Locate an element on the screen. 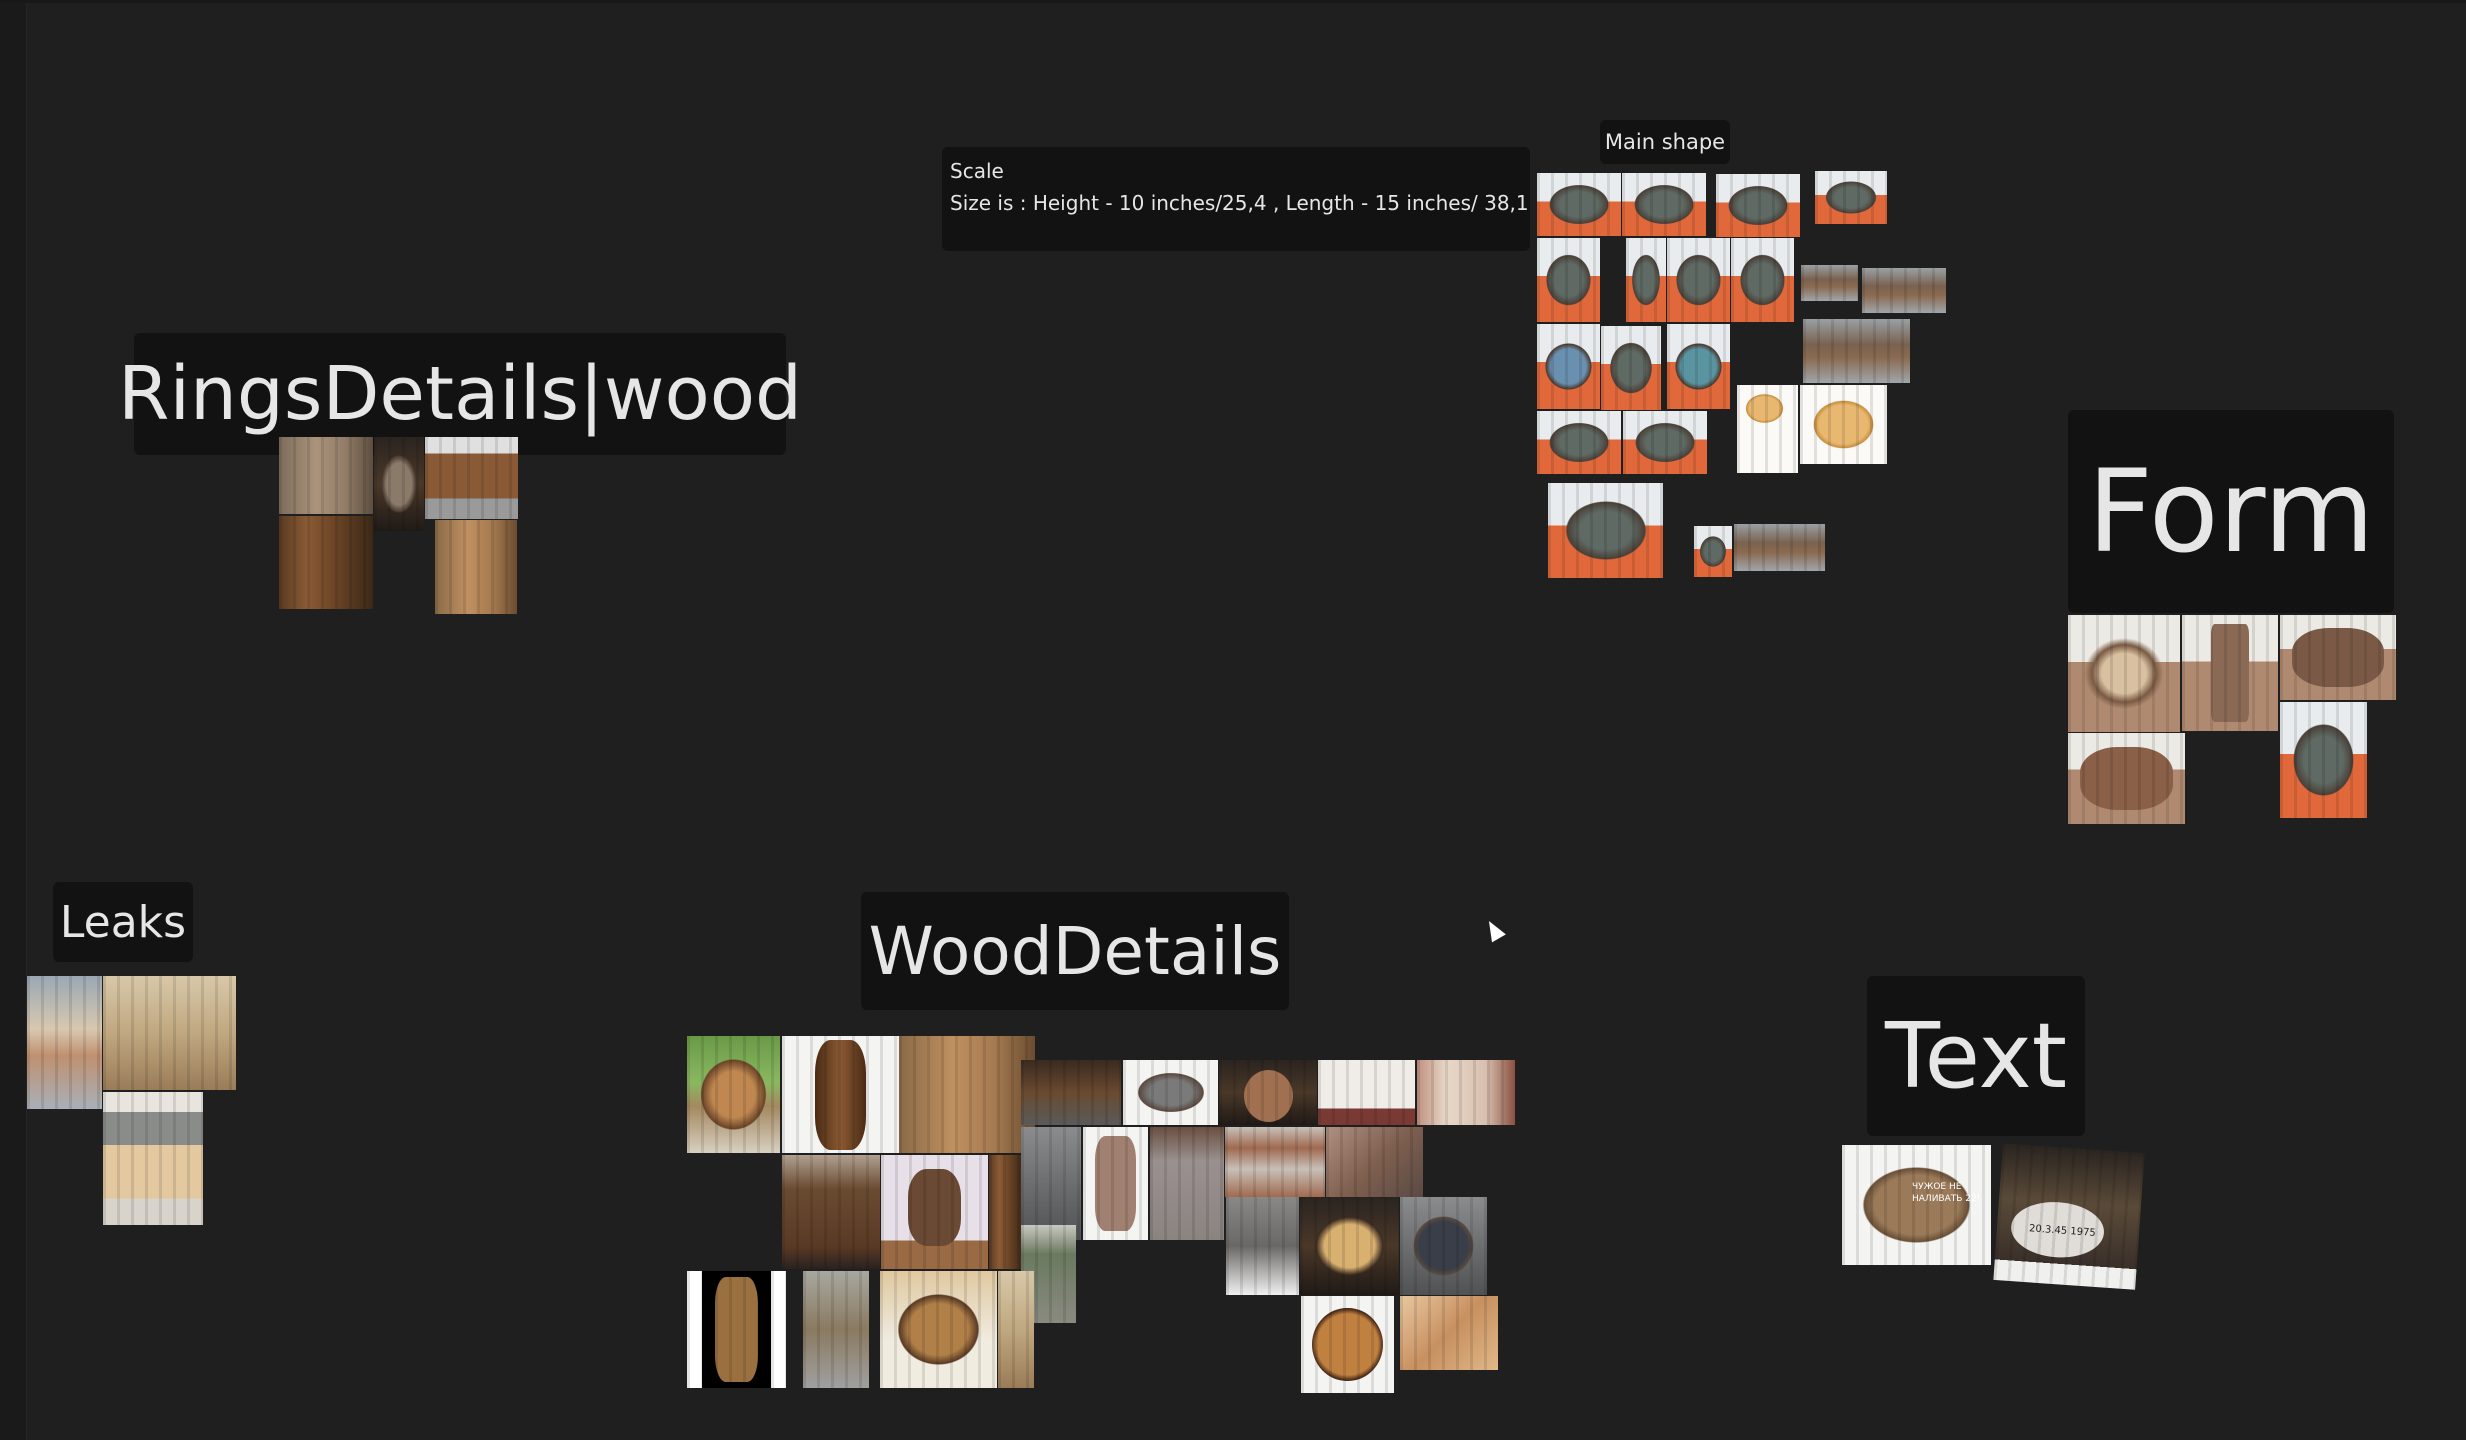 This screenshot has width=2466, height=1440. mouse-cursor-icon is located at coordinates (1494, 930).